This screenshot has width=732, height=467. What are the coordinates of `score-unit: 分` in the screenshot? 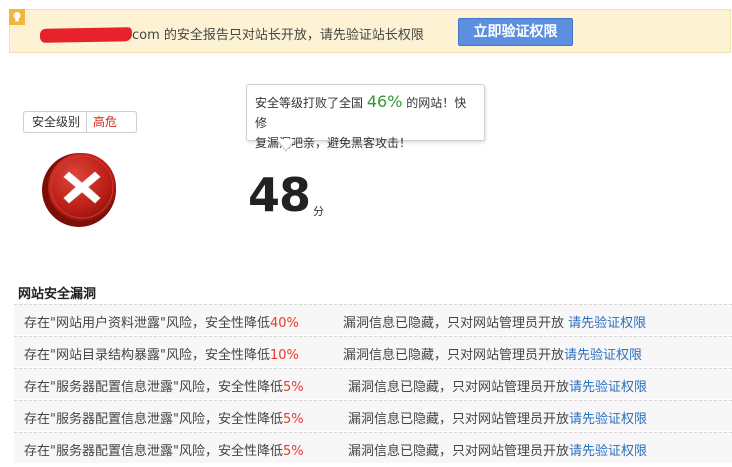 It's located at (318, 211).